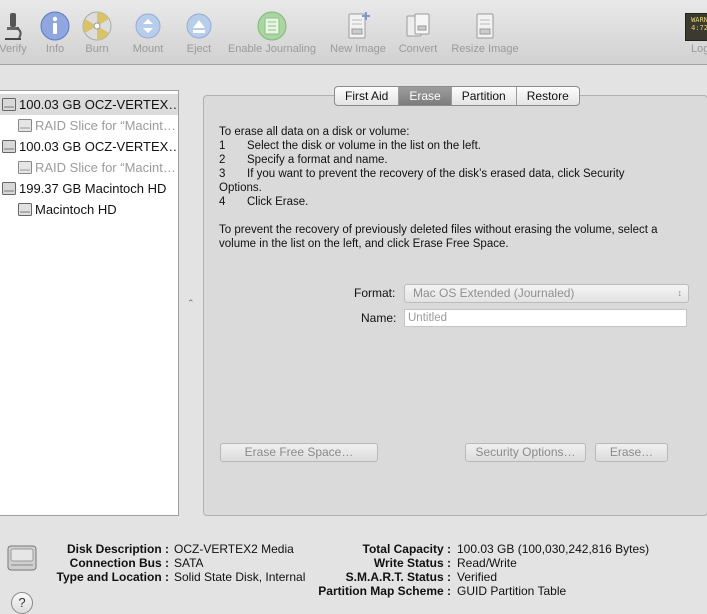  What do you see at coordinates (485, 26) in the screenshot?
I see `resize-image-icon` at bounding box center [485, 26].